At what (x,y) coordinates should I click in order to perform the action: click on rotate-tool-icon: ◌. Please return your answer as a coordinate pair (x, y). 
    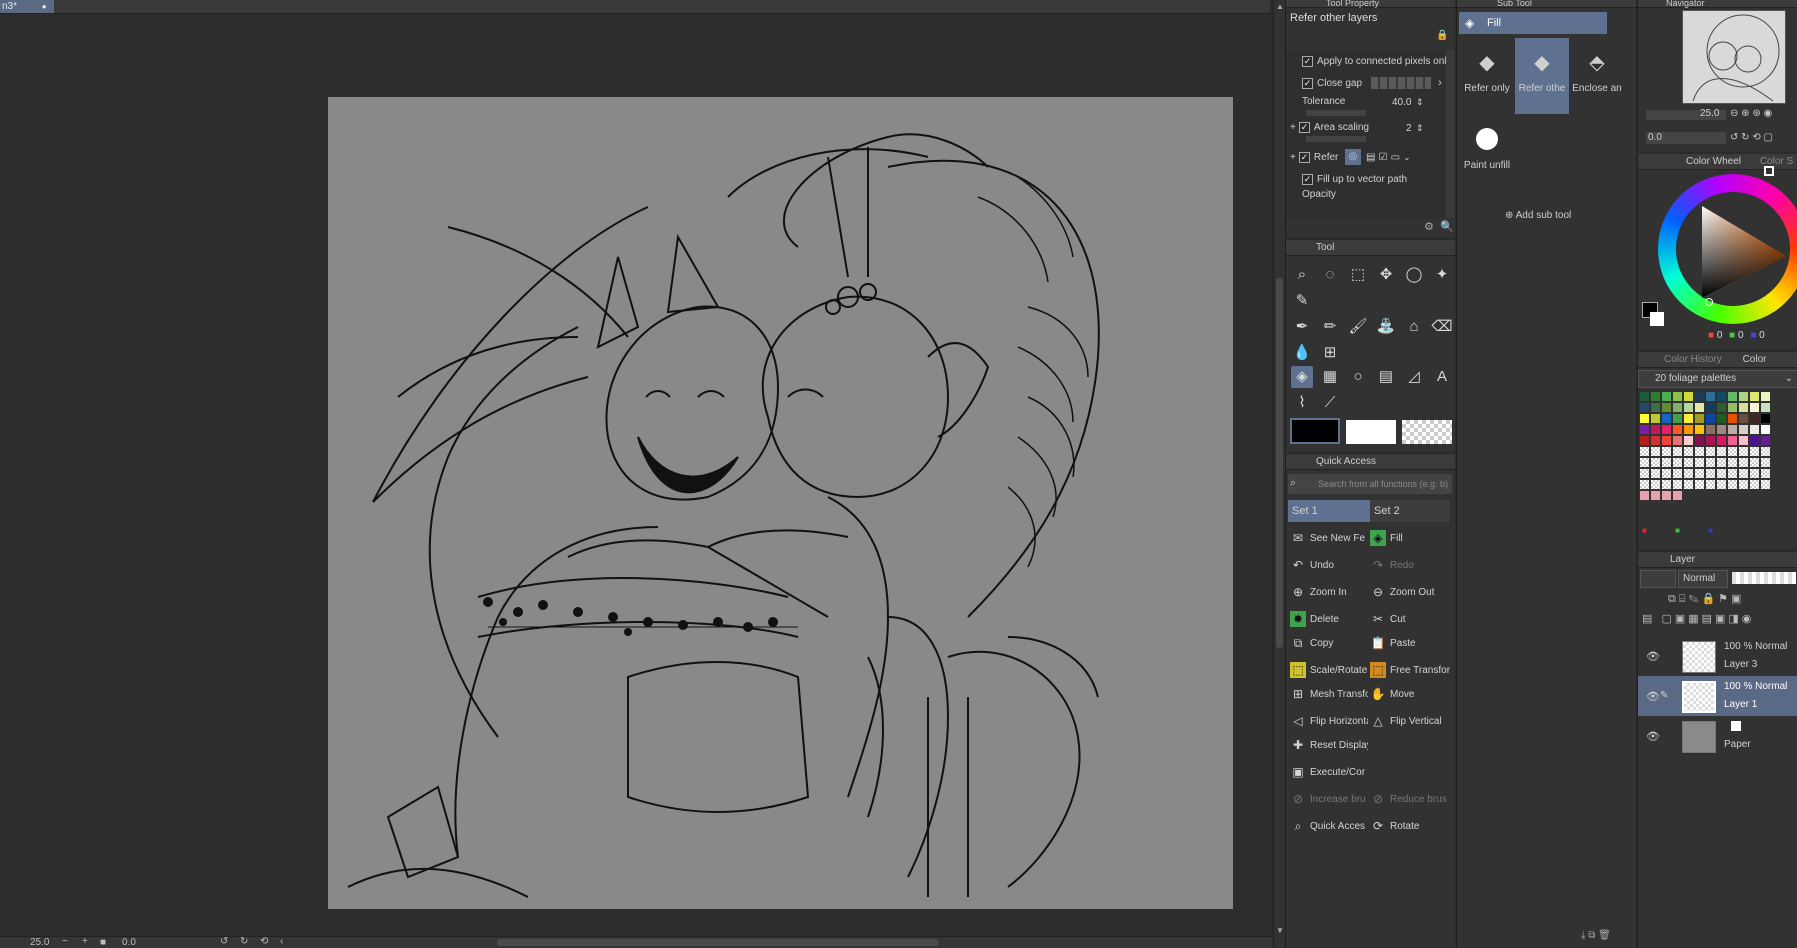
    Looking at the image, I should click on (1330, 275).